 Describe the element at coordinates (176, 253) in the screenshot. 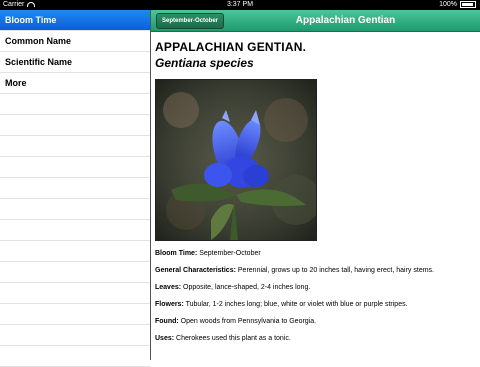

I see `field-label: Bloom Time:` at that location.